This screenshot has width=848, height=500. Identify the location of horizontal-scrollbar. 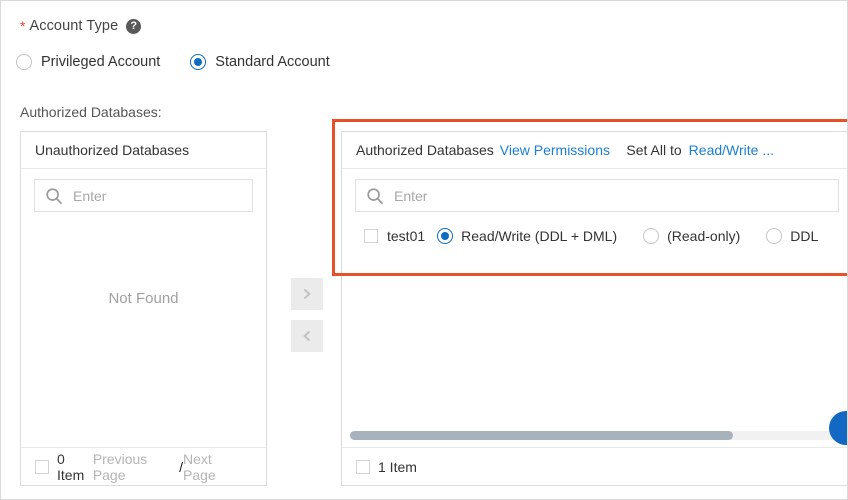
(598, 435).